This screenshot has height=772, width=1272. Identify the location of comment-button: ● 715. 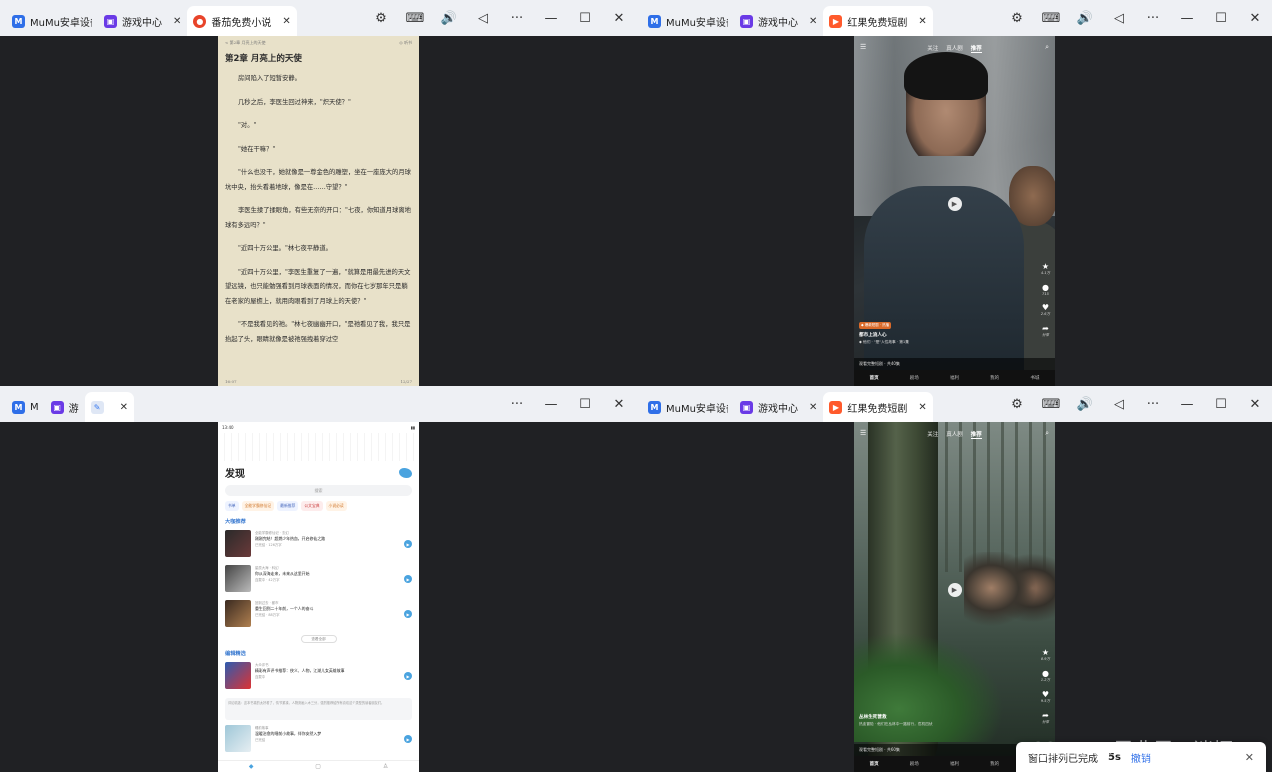
(1045, 289).